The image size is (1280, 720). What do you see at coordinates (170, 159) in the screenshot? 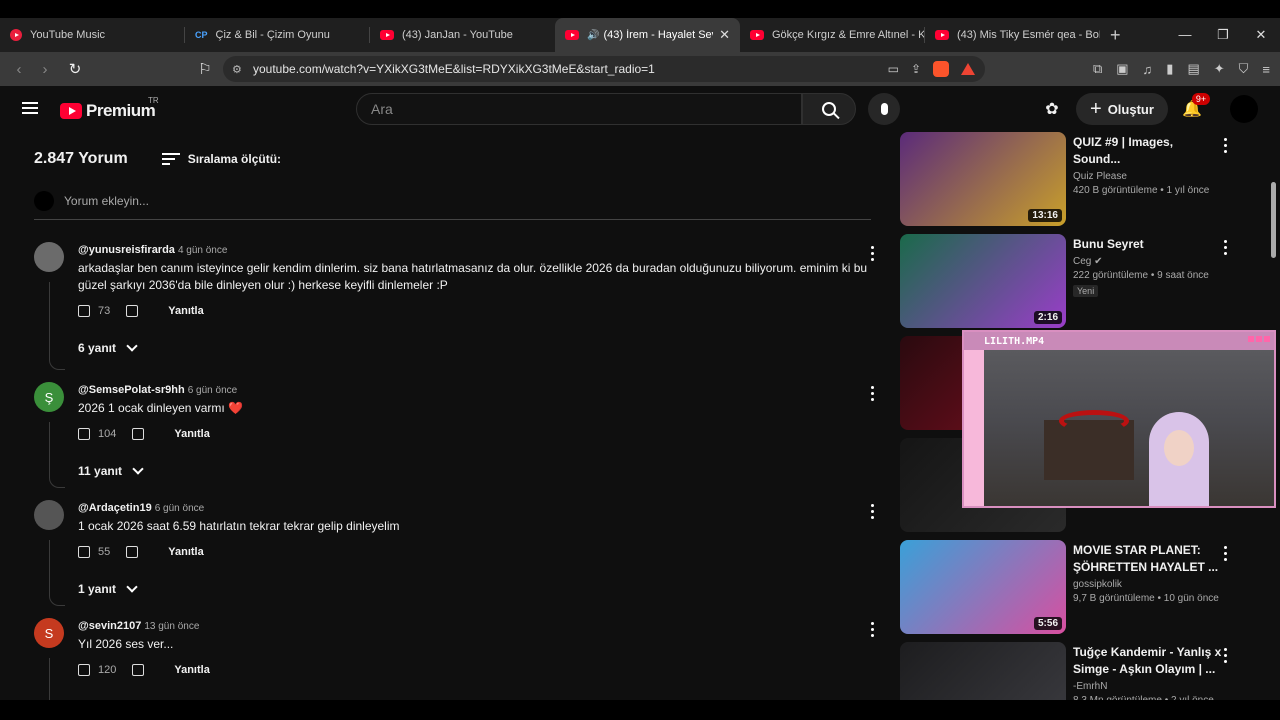
I see `sort-icon` at bounding box center [170, 159].